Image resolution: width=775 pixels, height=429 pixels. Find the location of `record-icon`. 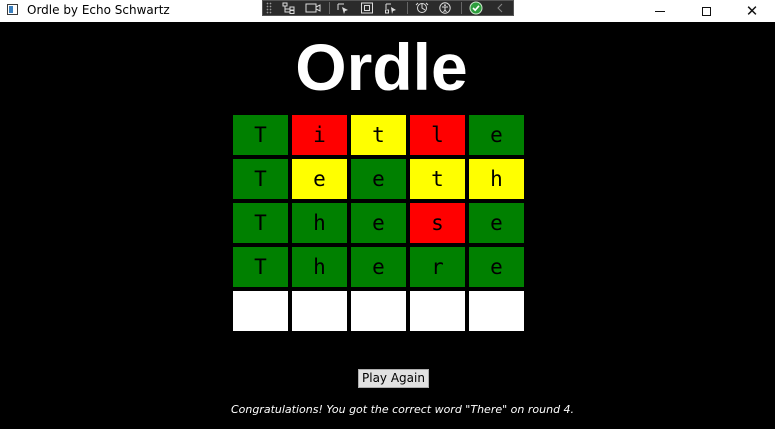

record-icon is located at coordinates (313, 8).